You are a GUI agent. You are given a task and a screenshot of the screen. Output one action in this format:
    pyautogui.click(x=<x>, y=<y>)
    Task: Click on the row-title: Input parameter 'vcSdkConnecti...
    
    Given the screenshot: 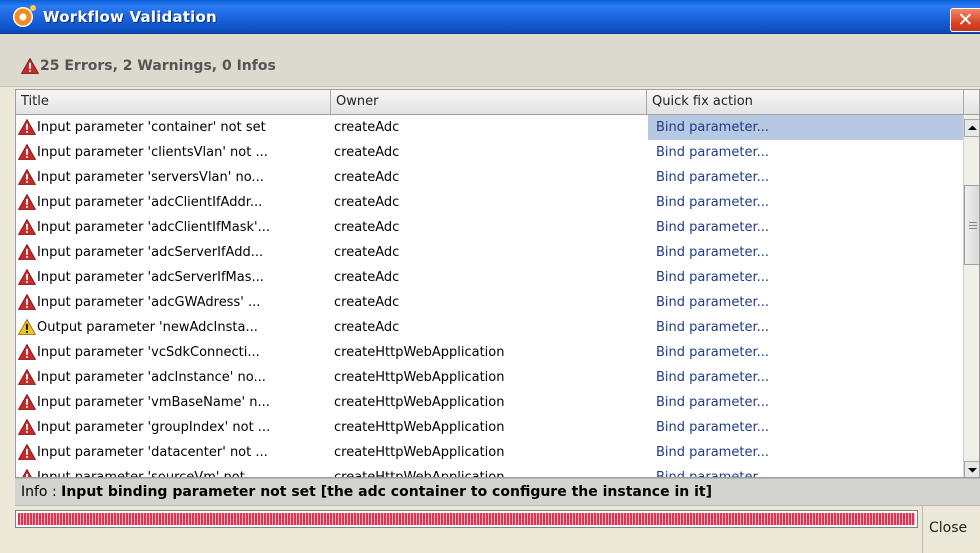 What is the action you would take?
    pyautogui.click(x=148, y=352)
    